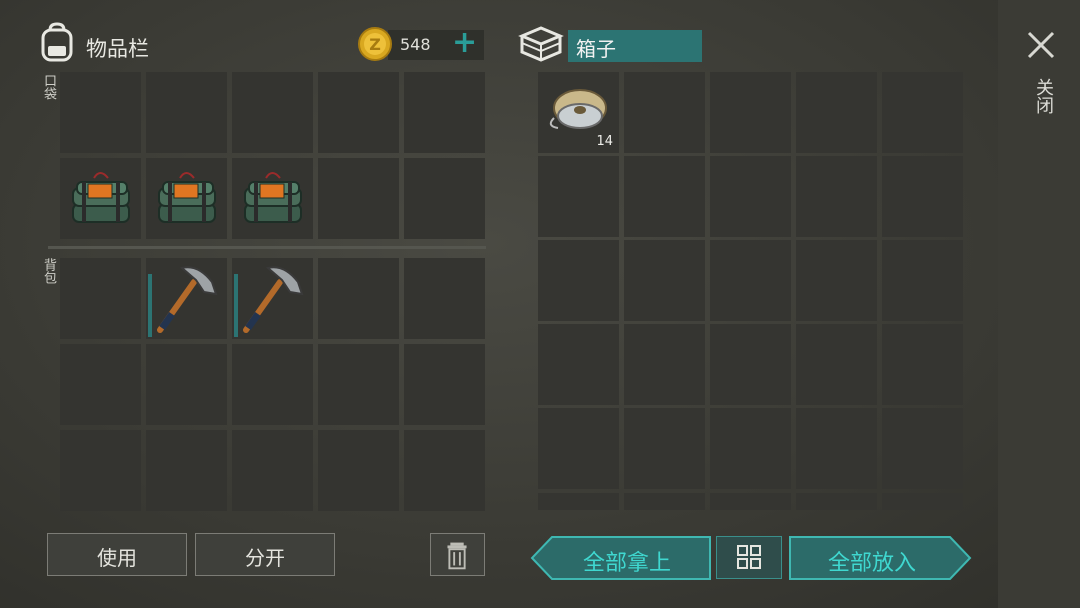 This screenshot has height=608, width=1080. Describe the element at coordinates (415, 44) in the screenshot. I see `currency-amount: 548` at that location.